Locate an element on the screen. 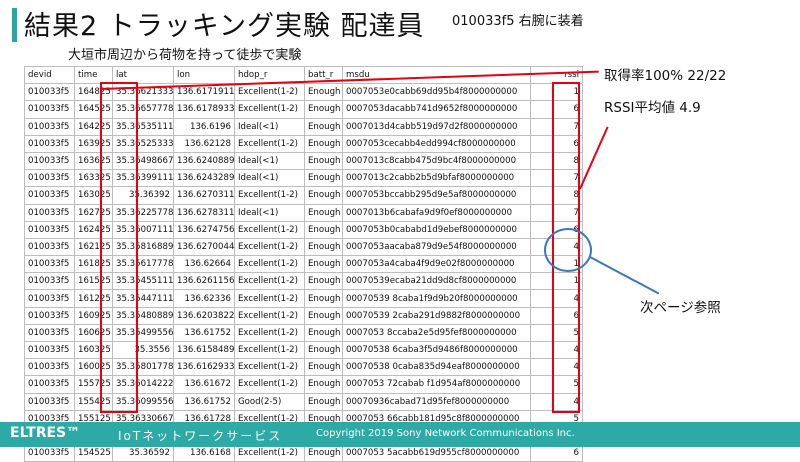 Image resolution: width=800 pixels, height=462 pixels. cell-lon: 136.6168 is located at coordinates (204, 453).